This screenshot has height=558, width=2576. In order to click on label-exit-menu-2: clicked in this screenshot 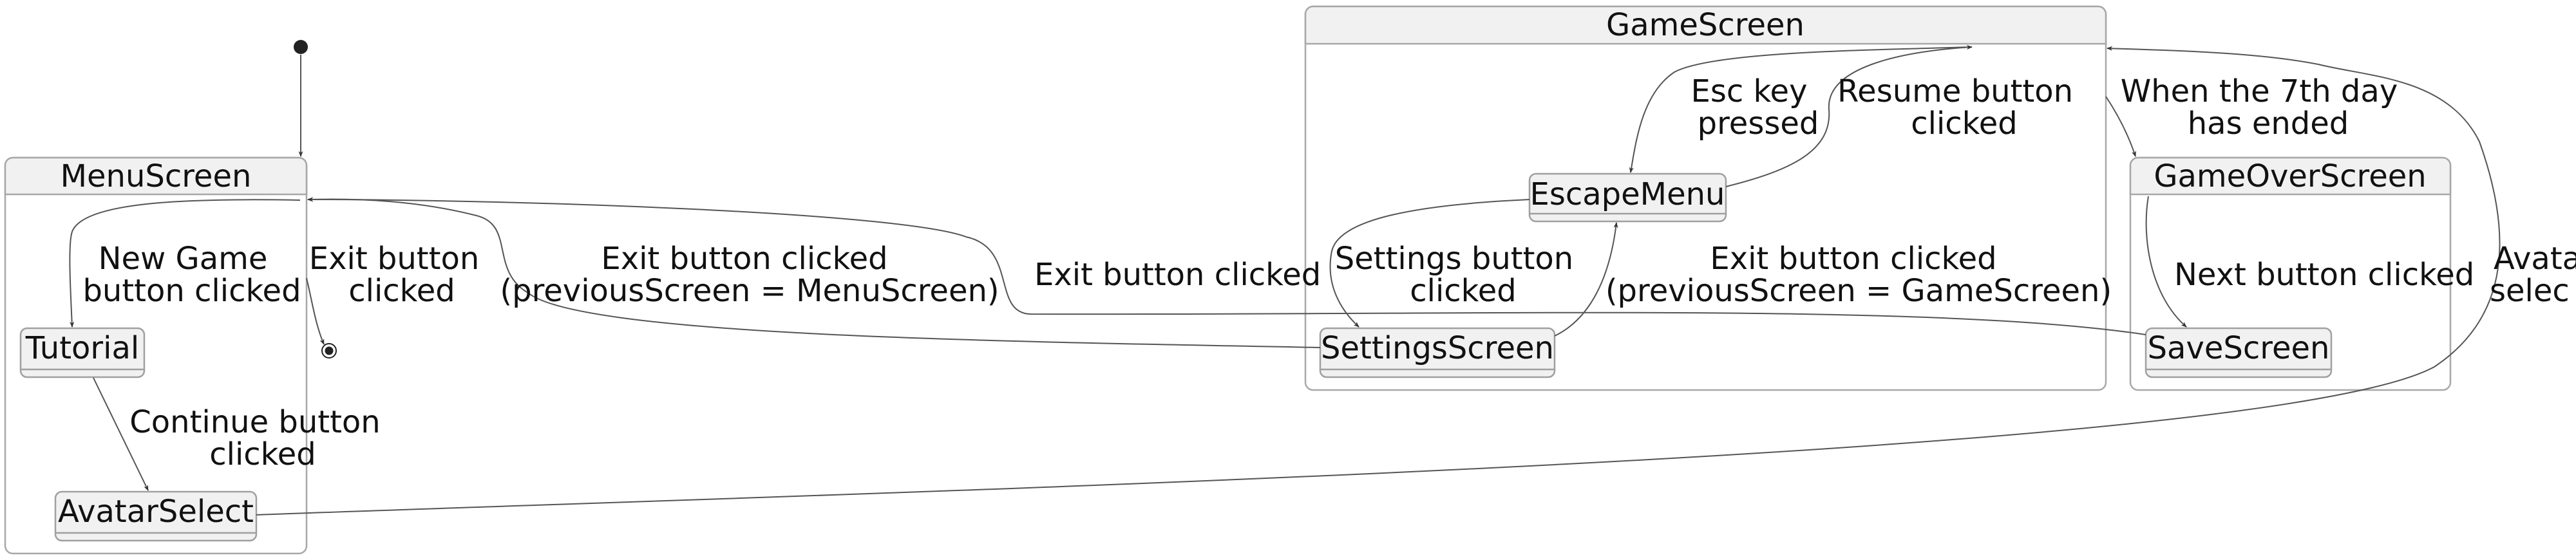, I will do `click(401, 291)`.